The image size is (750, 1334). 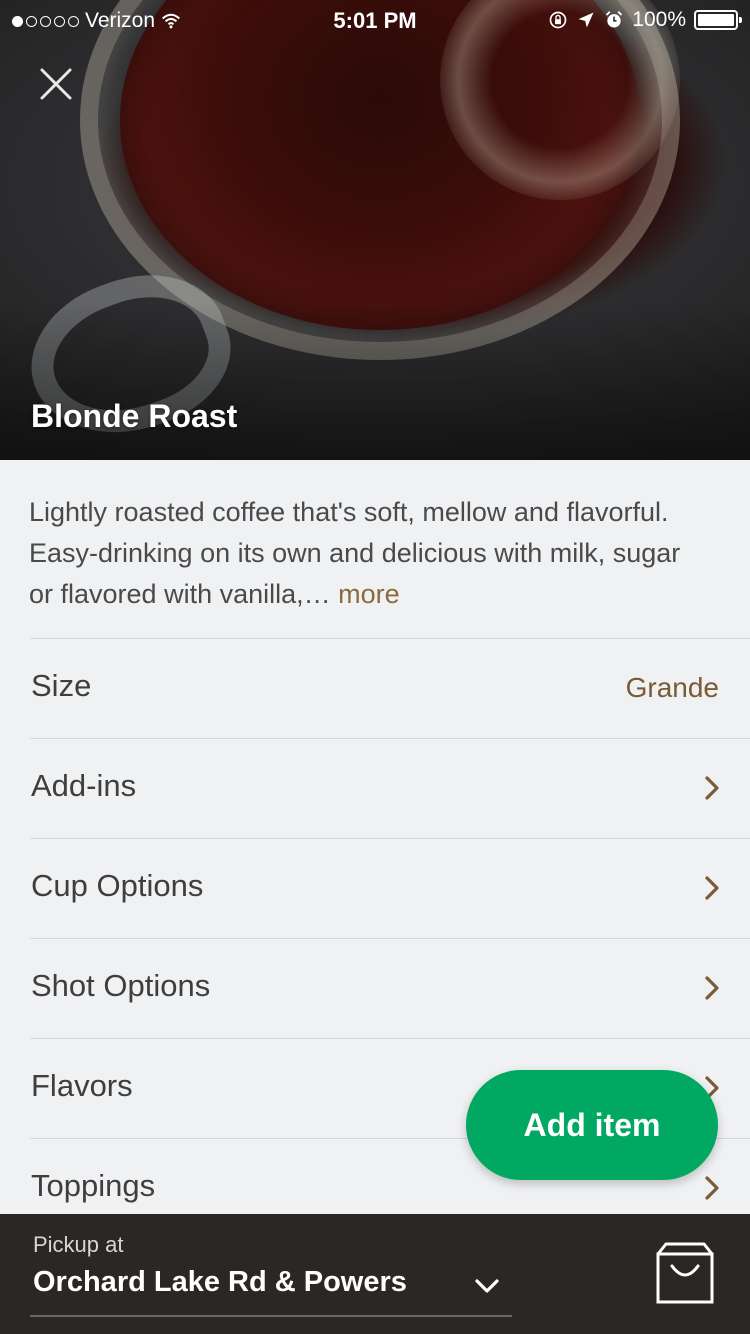 I want to click on battery-percent: 100%, so click(x=659, y=19).